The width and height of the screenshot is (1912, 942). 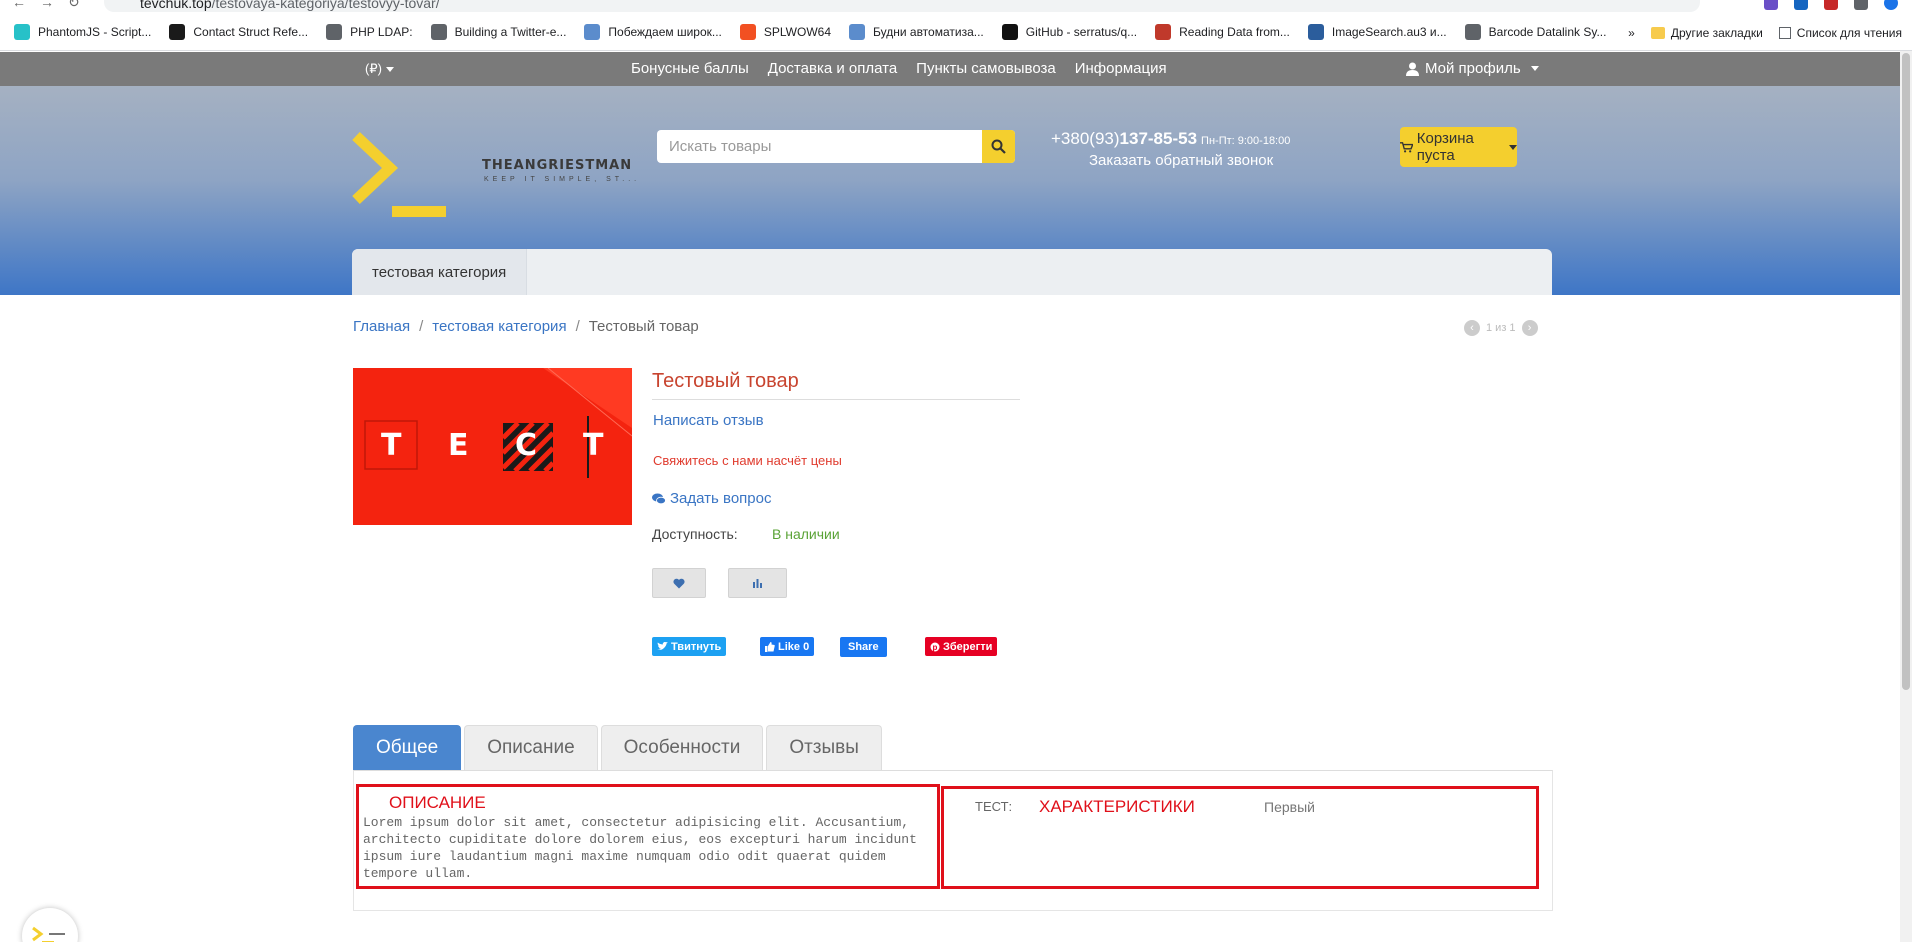 I want to click on facebook-share-button: Share, so click(x=863, y=647).